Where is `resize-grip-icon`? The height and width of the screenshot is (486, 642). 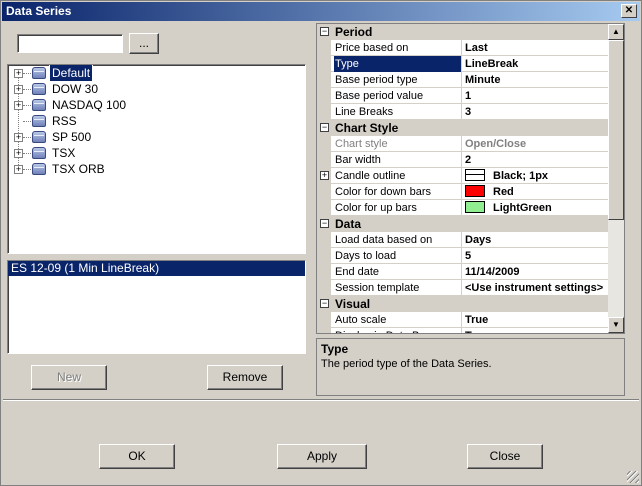
resize-grip-icon is located at coordinates (633, 477).